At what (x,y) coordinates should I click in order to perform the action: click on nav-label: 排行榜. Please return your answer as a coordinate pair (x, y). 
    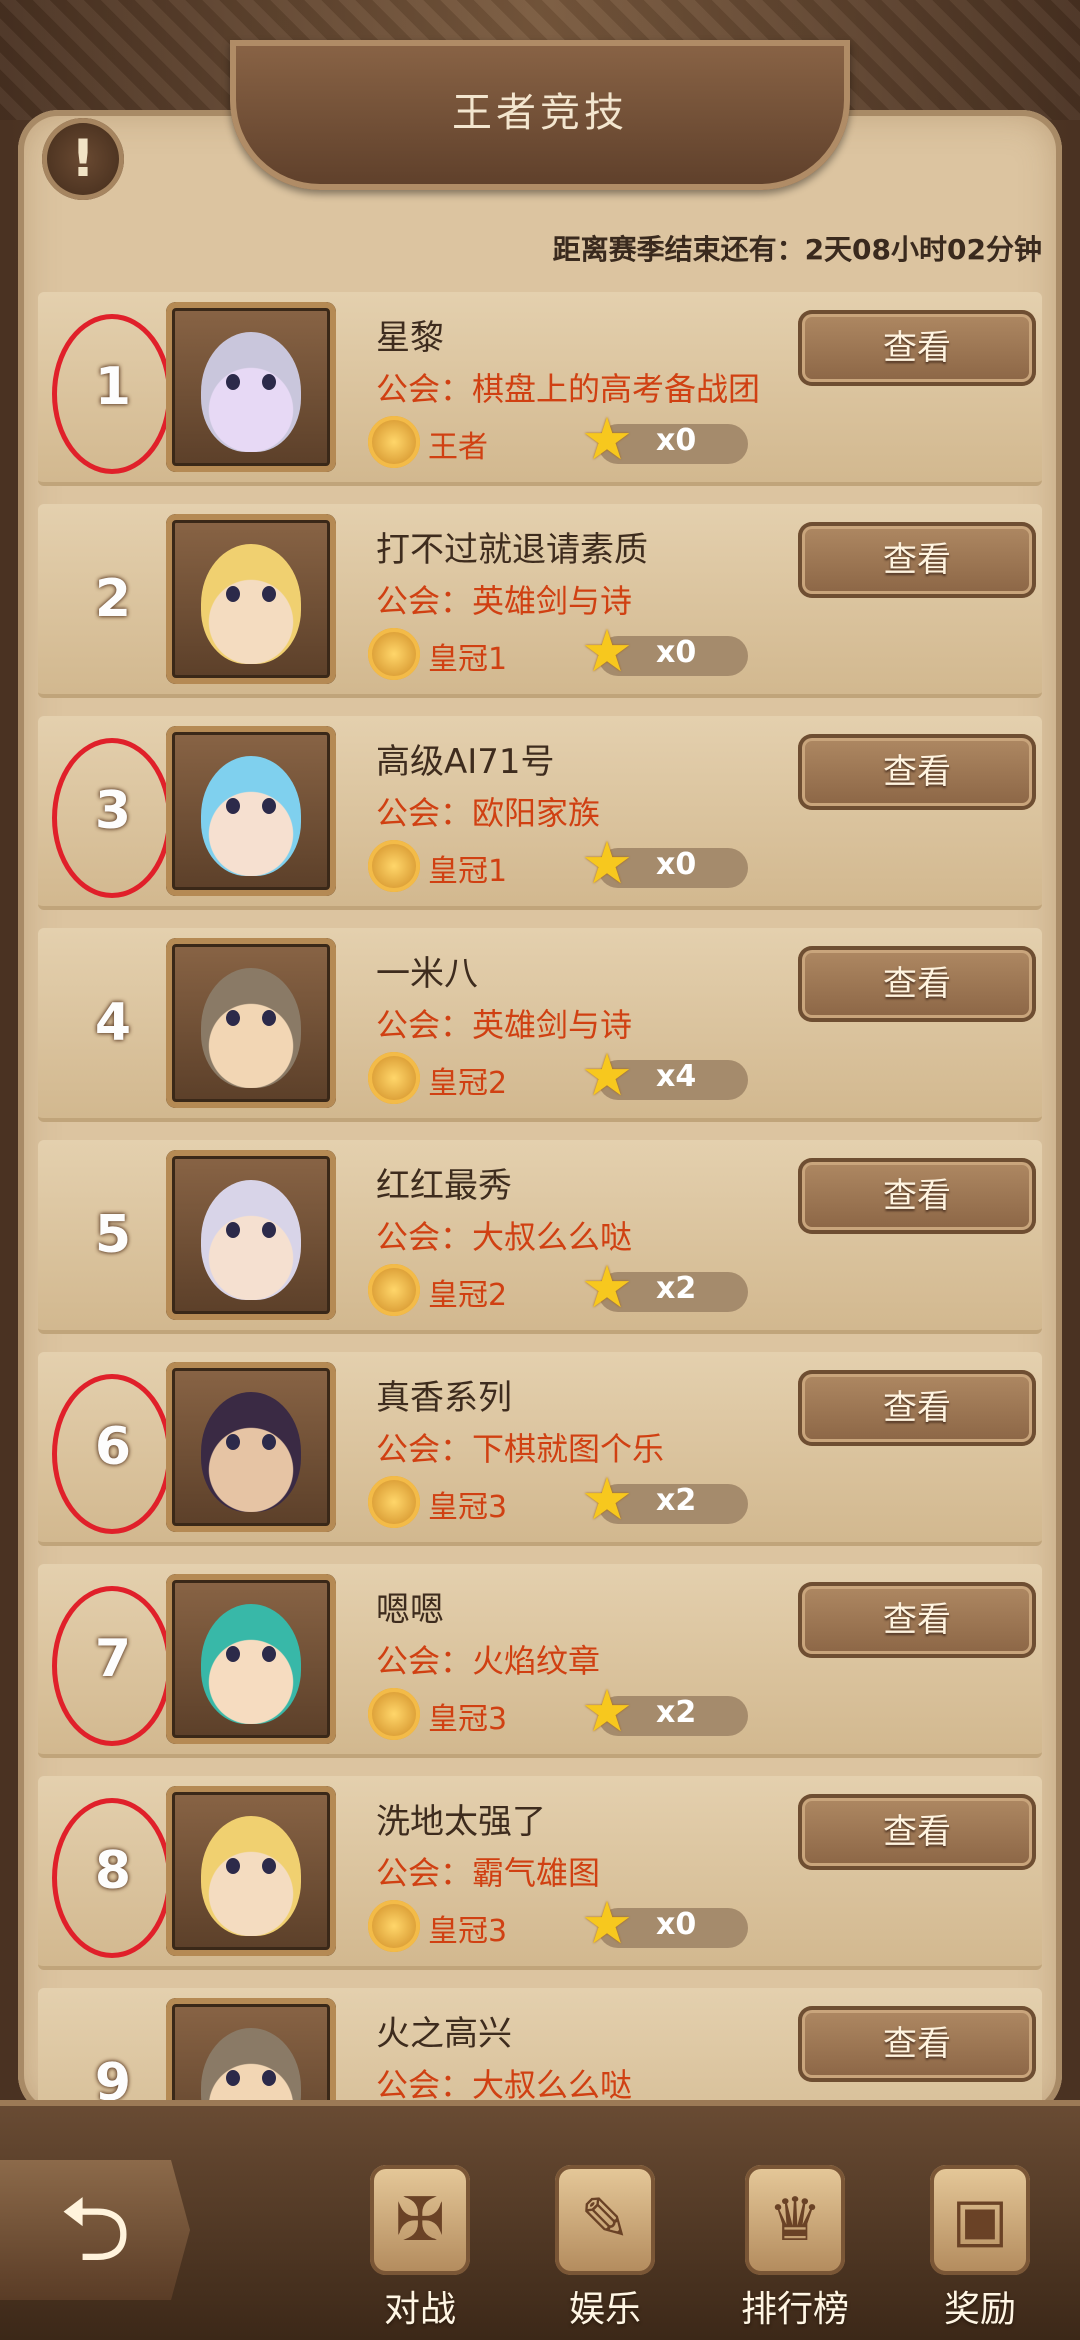
    Looking at the image, I should click on (794, 2309).